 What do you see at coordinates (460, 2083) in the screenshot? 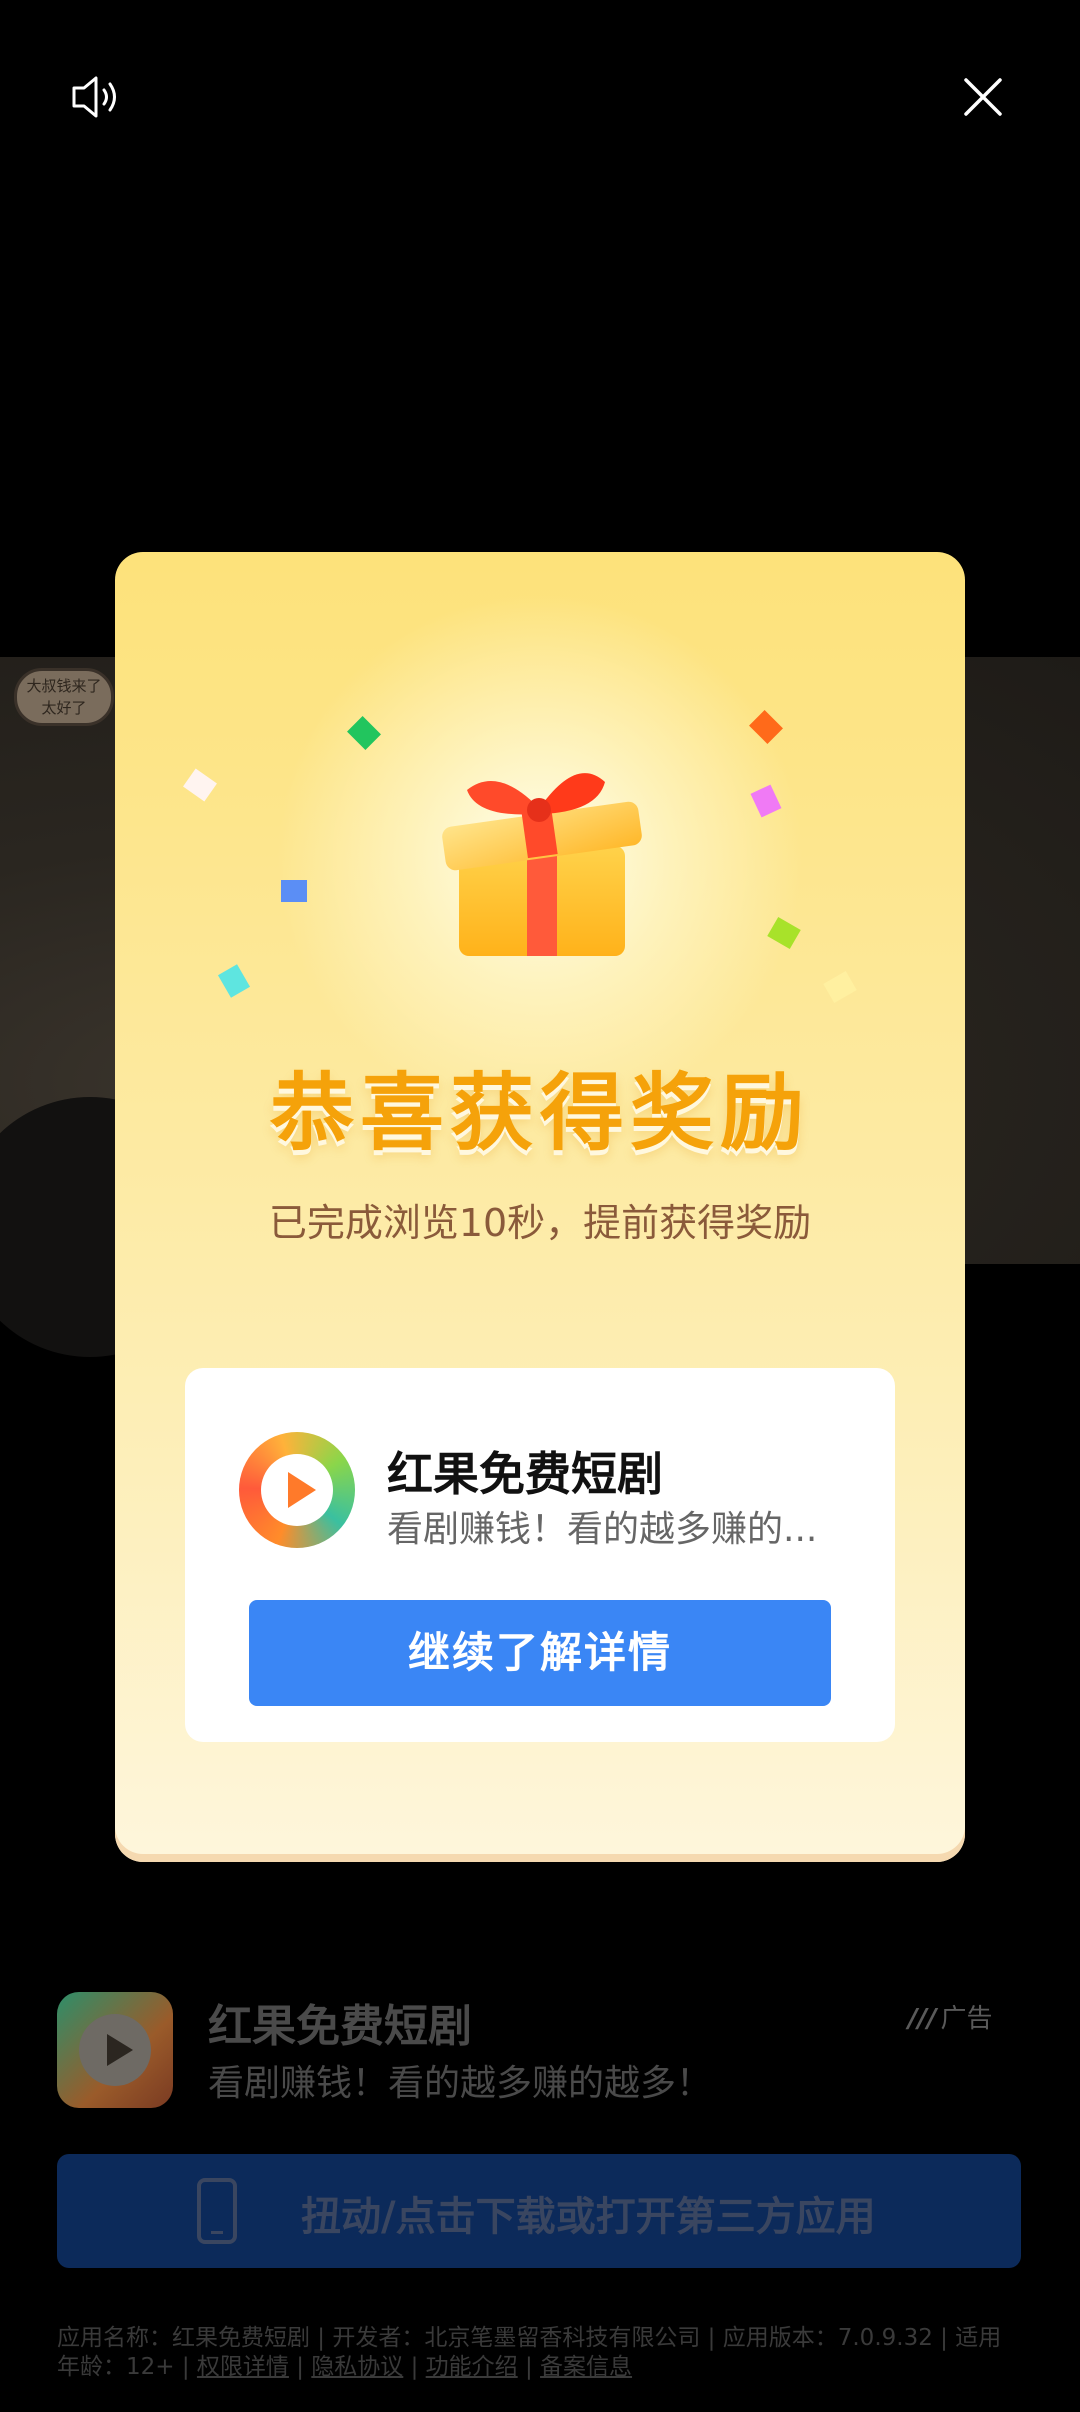
I see `ad-app-desc: 看剧赚钱！看的越多赚的越多！` at bounding box center [460, 2083].